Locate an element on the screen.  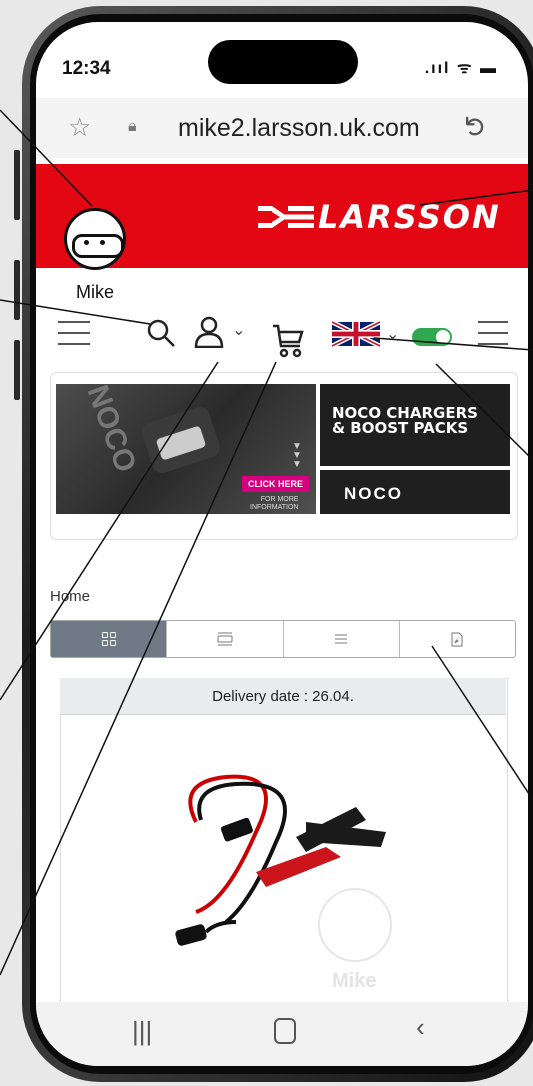
view-mode-tabs is located at coordinates (283, 639).